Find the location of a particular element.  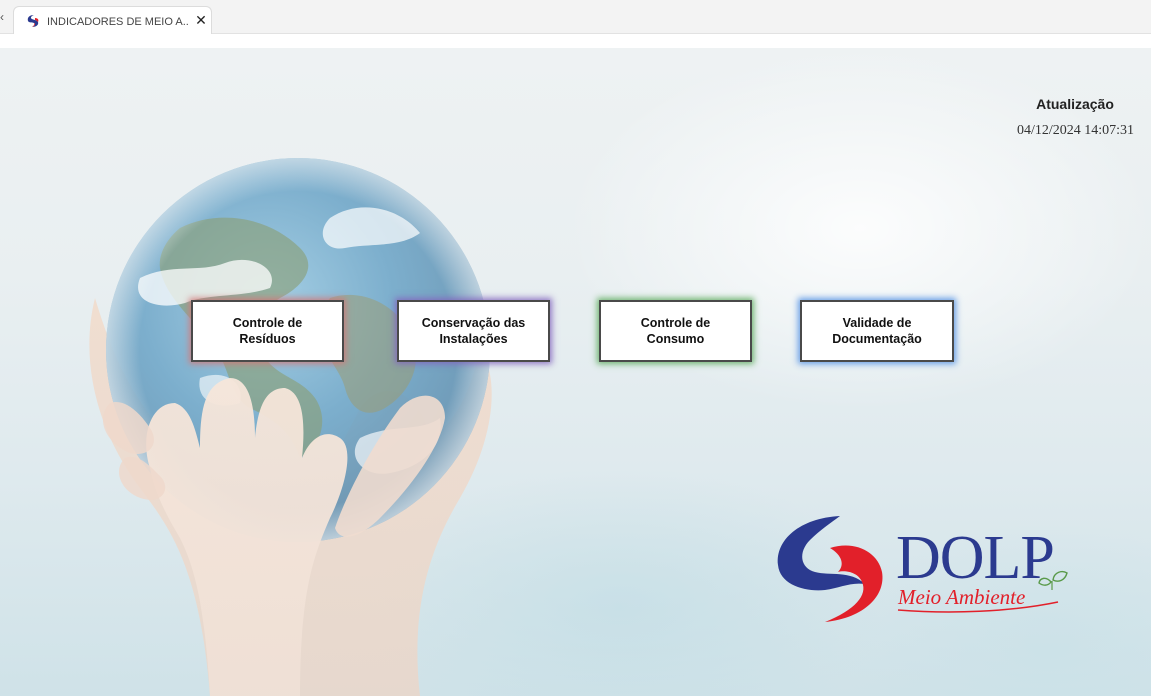

button-label: Controle de Consumo is located at coordinates (675, 331).